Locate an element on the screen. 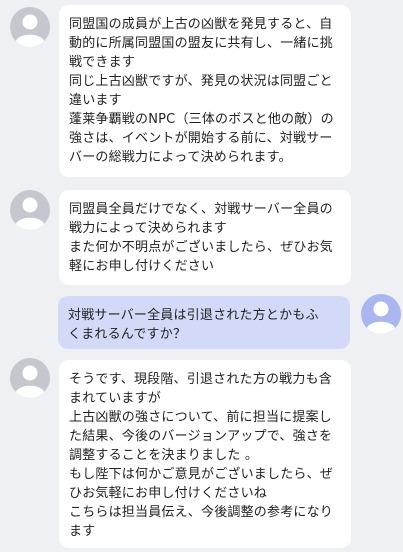 The height and width of the screenshot is (552, 403). message-line: バーの総戦力によって決められます。 is located at coordinates (180, 157).